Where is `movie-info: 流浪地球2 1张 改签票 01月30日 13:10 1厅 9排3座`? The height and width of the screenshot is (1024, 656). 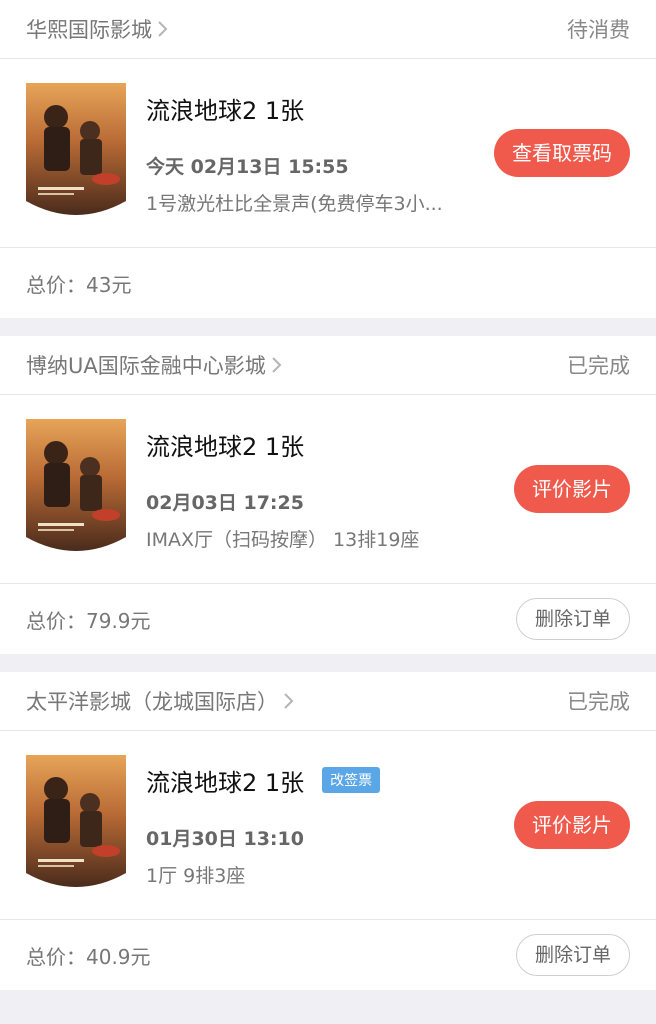
movie-info: 流浪地球2 1张 改签票 01月30日 13:10 1厅 9排3座 is located at coordinates (311, 825).